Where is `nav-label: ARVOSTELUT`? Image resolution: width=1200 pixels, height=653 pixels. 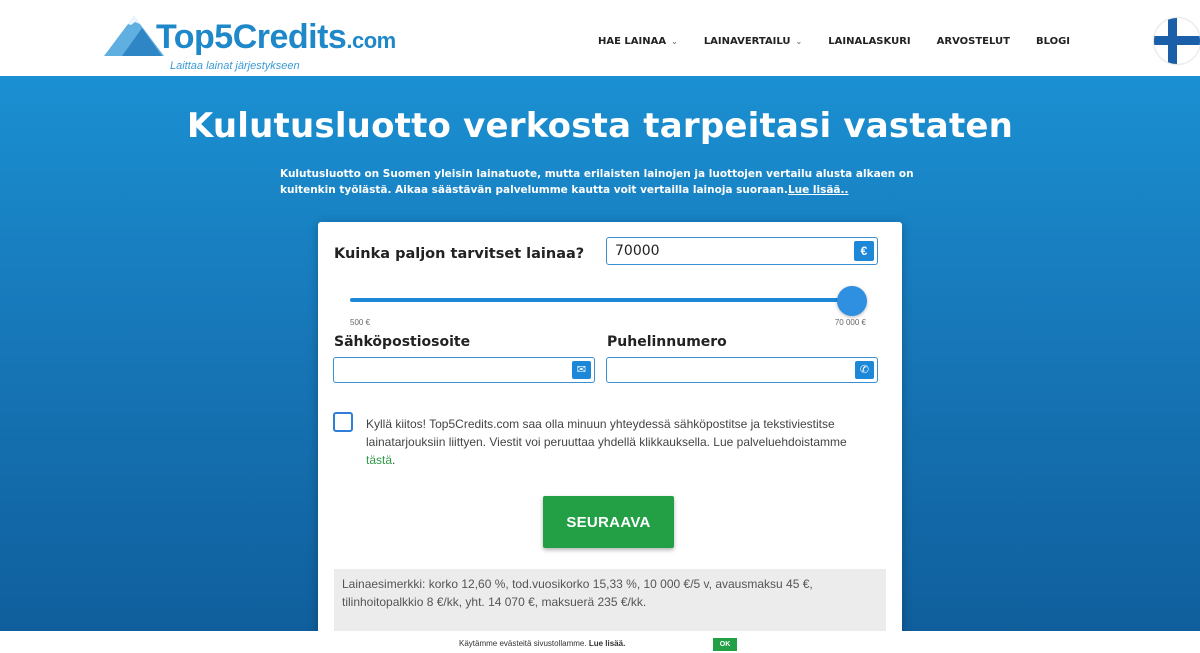 nav-label: ARVOSTELUT is located at coordinates (973, 41).